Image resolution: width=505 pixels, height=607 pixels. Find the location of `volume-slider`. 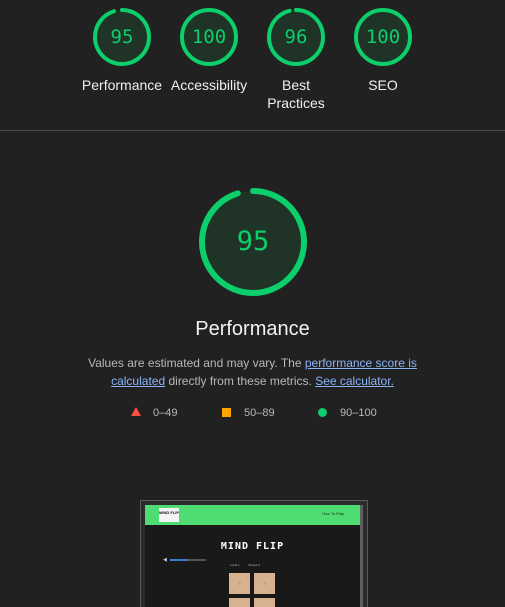

volume-slider is located at coordinates (188, 560).